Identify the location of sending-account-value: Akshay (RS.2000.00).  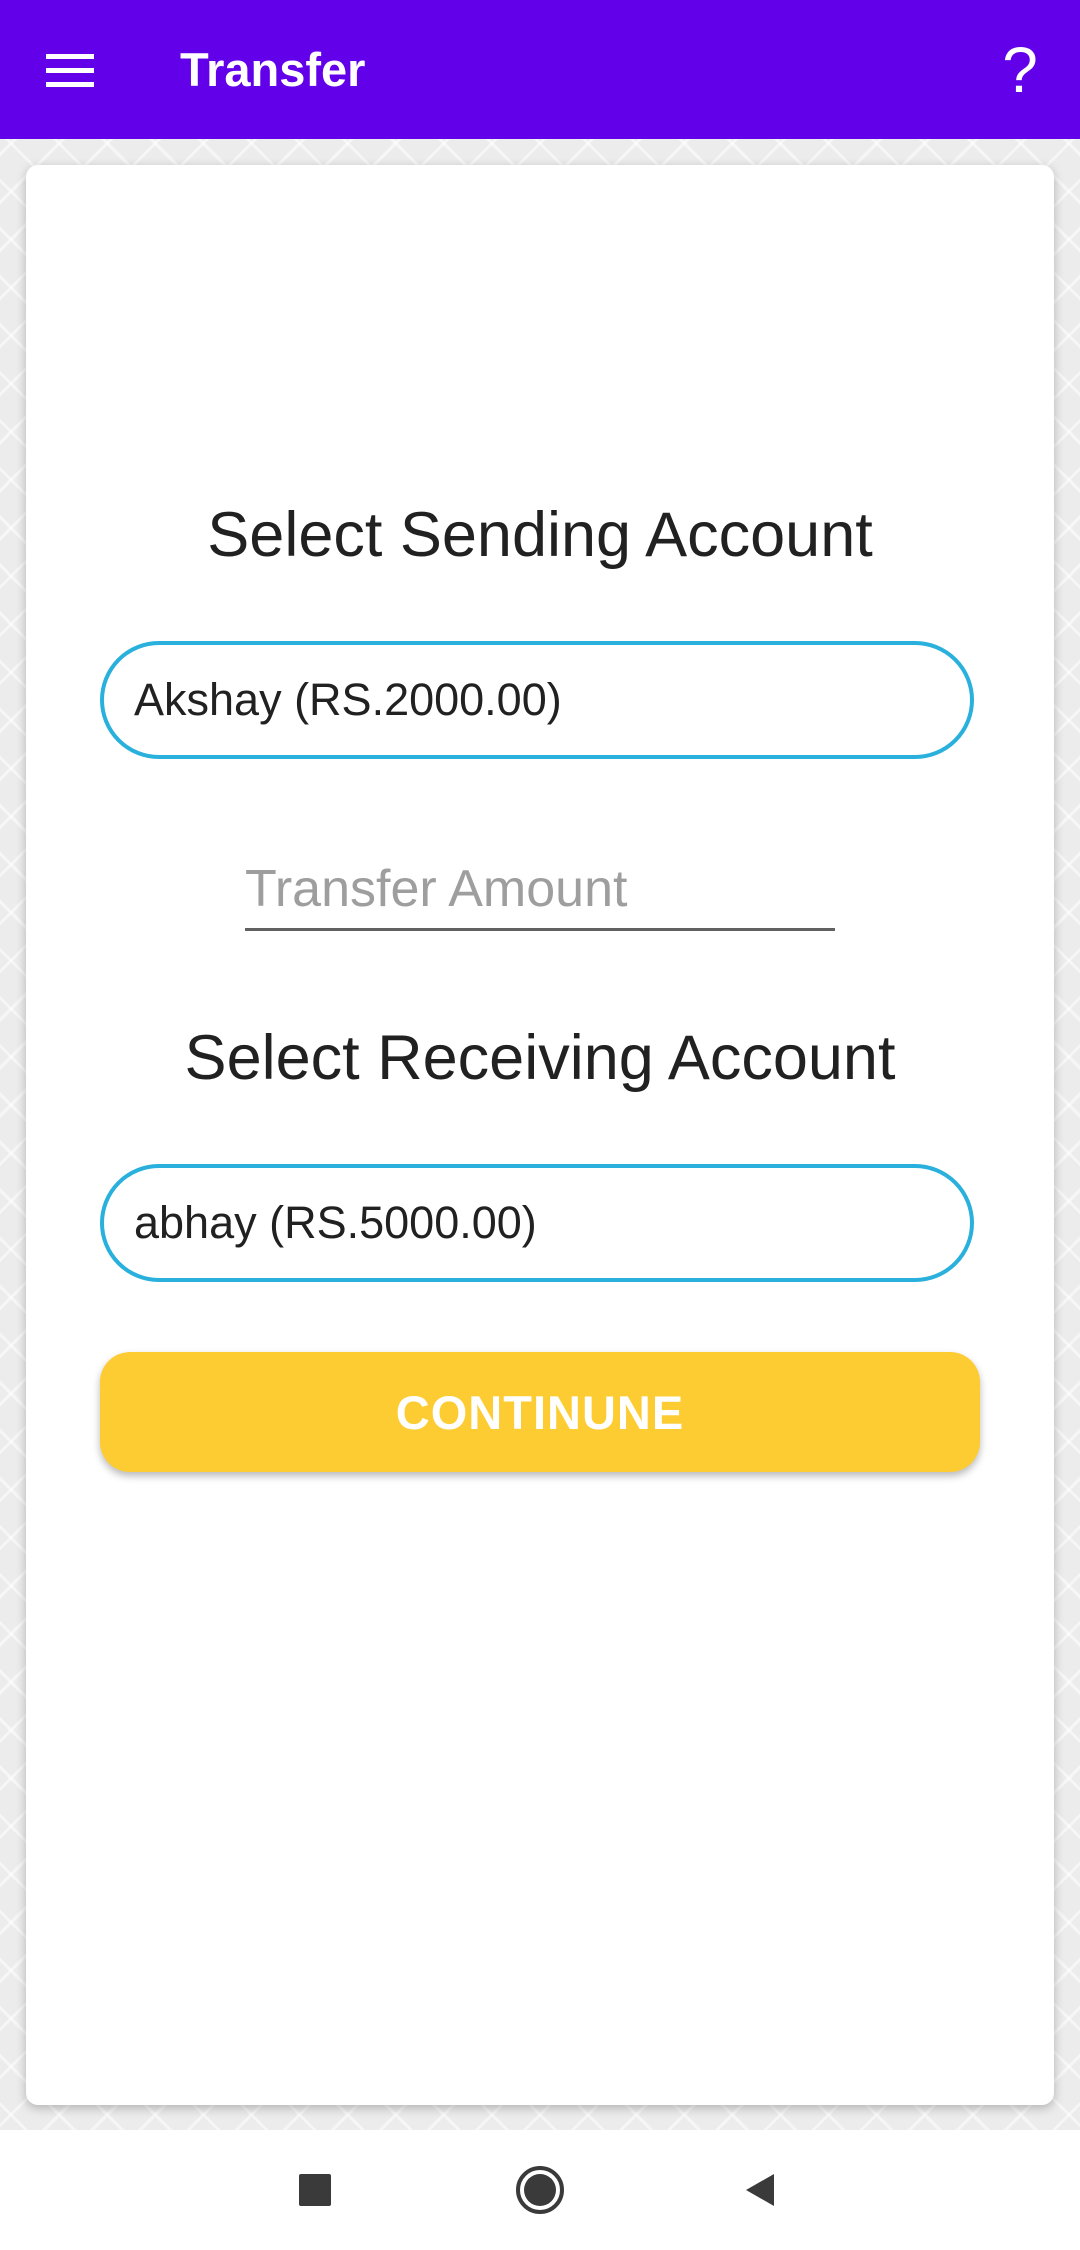
(348, 699).